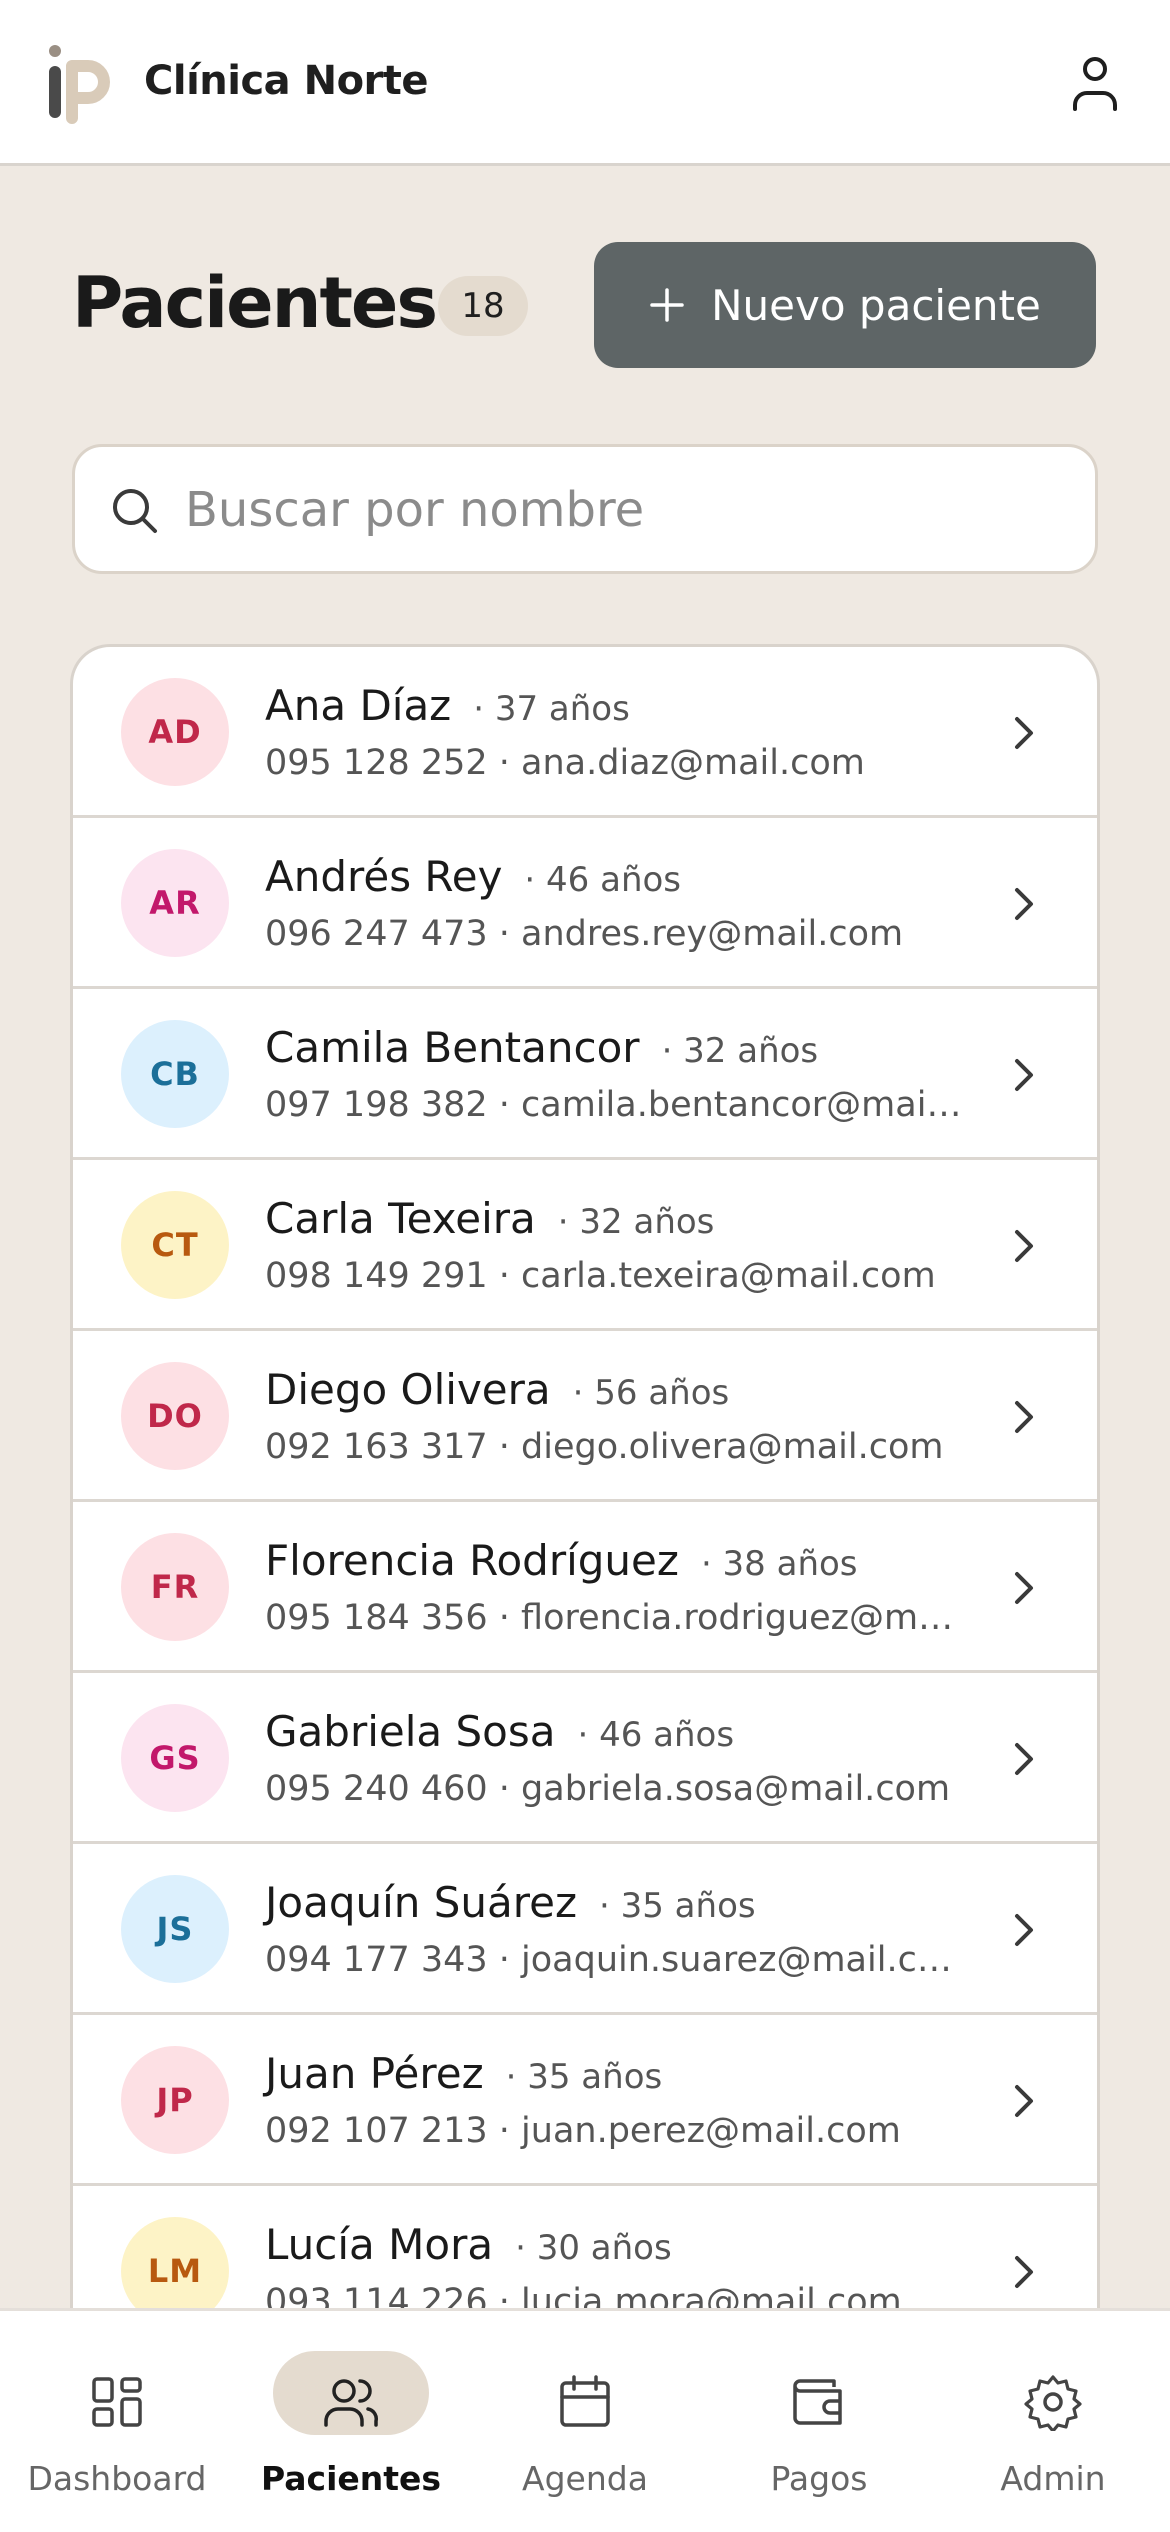 This screenshot has width=1170, height=2532. I want to click on patient-name: Diego Olivera, so click(408, 1389).